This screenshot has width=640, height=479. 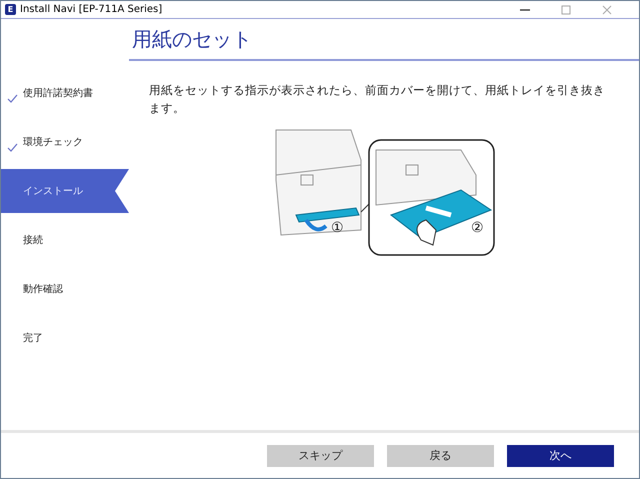 What do you see at coordinates (566, 9) in the screenshot?
I see `maximize-icon` at bounding box center [566, 9].